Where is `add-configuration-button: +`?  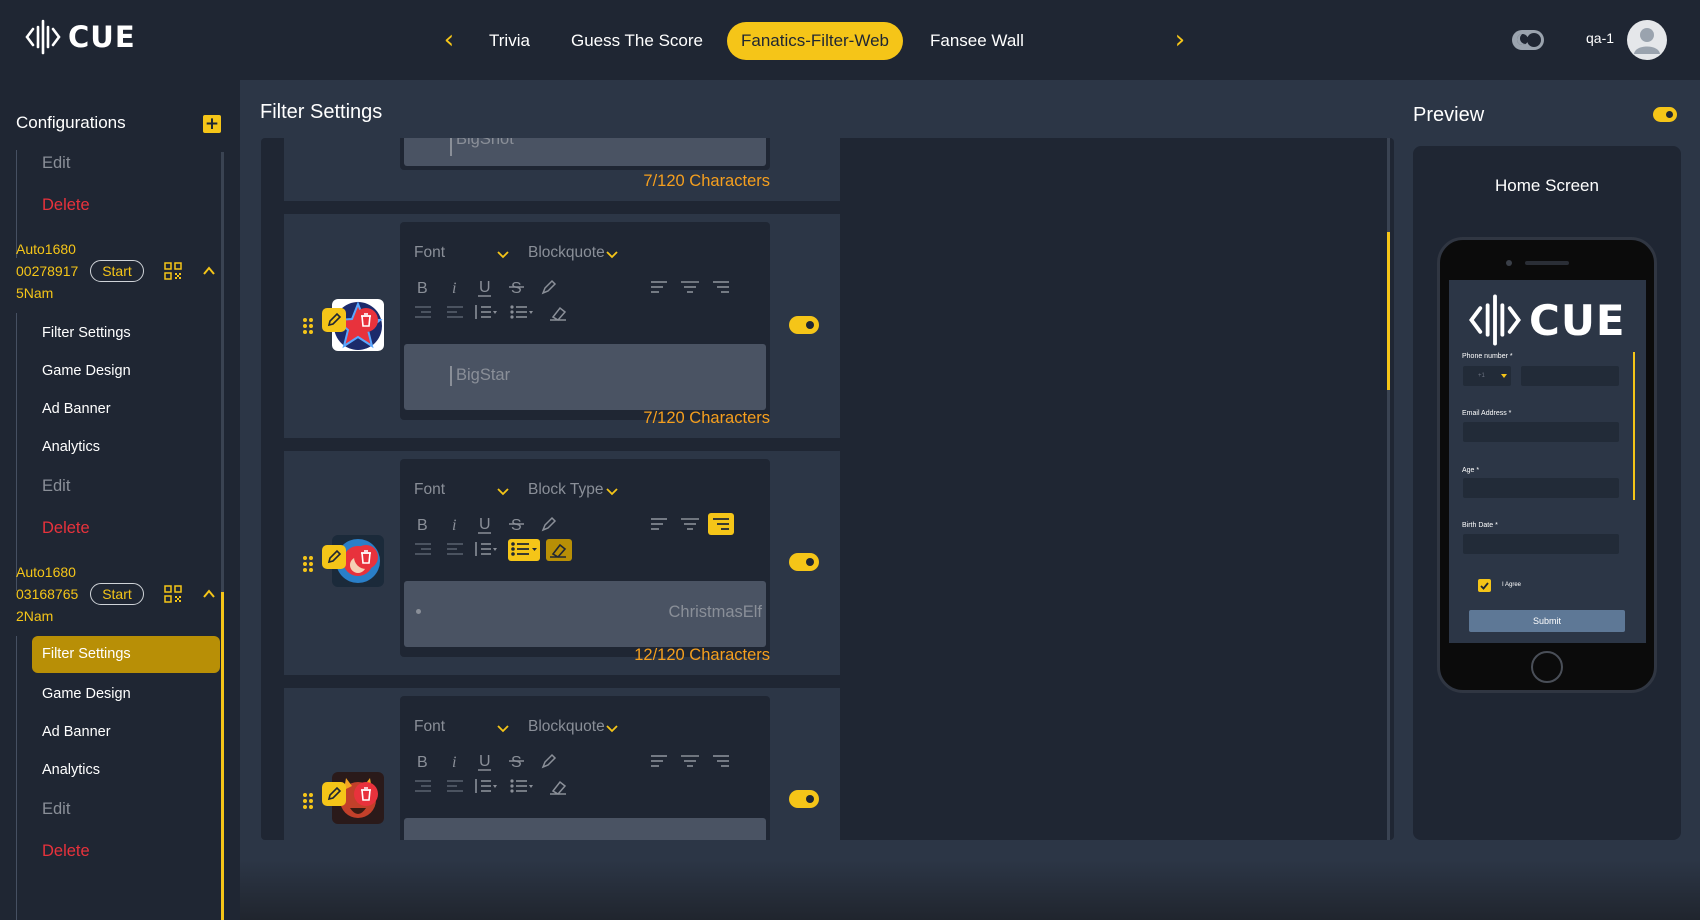
add-configuration-button: + is located at coordinates (212, 124).